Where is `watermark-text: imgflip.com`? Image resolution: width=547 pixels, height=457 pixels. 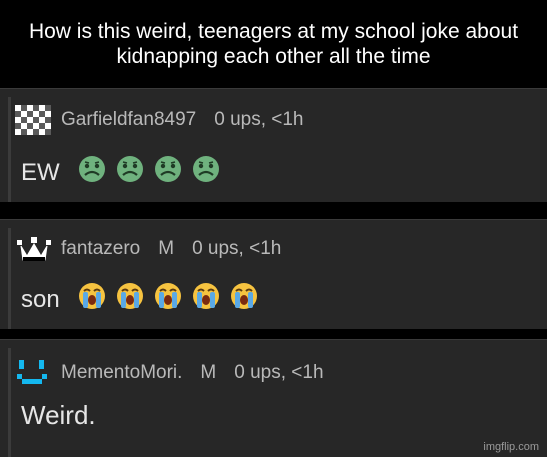 watermark-text: imgflip.com is located at coordinates (511, 447).